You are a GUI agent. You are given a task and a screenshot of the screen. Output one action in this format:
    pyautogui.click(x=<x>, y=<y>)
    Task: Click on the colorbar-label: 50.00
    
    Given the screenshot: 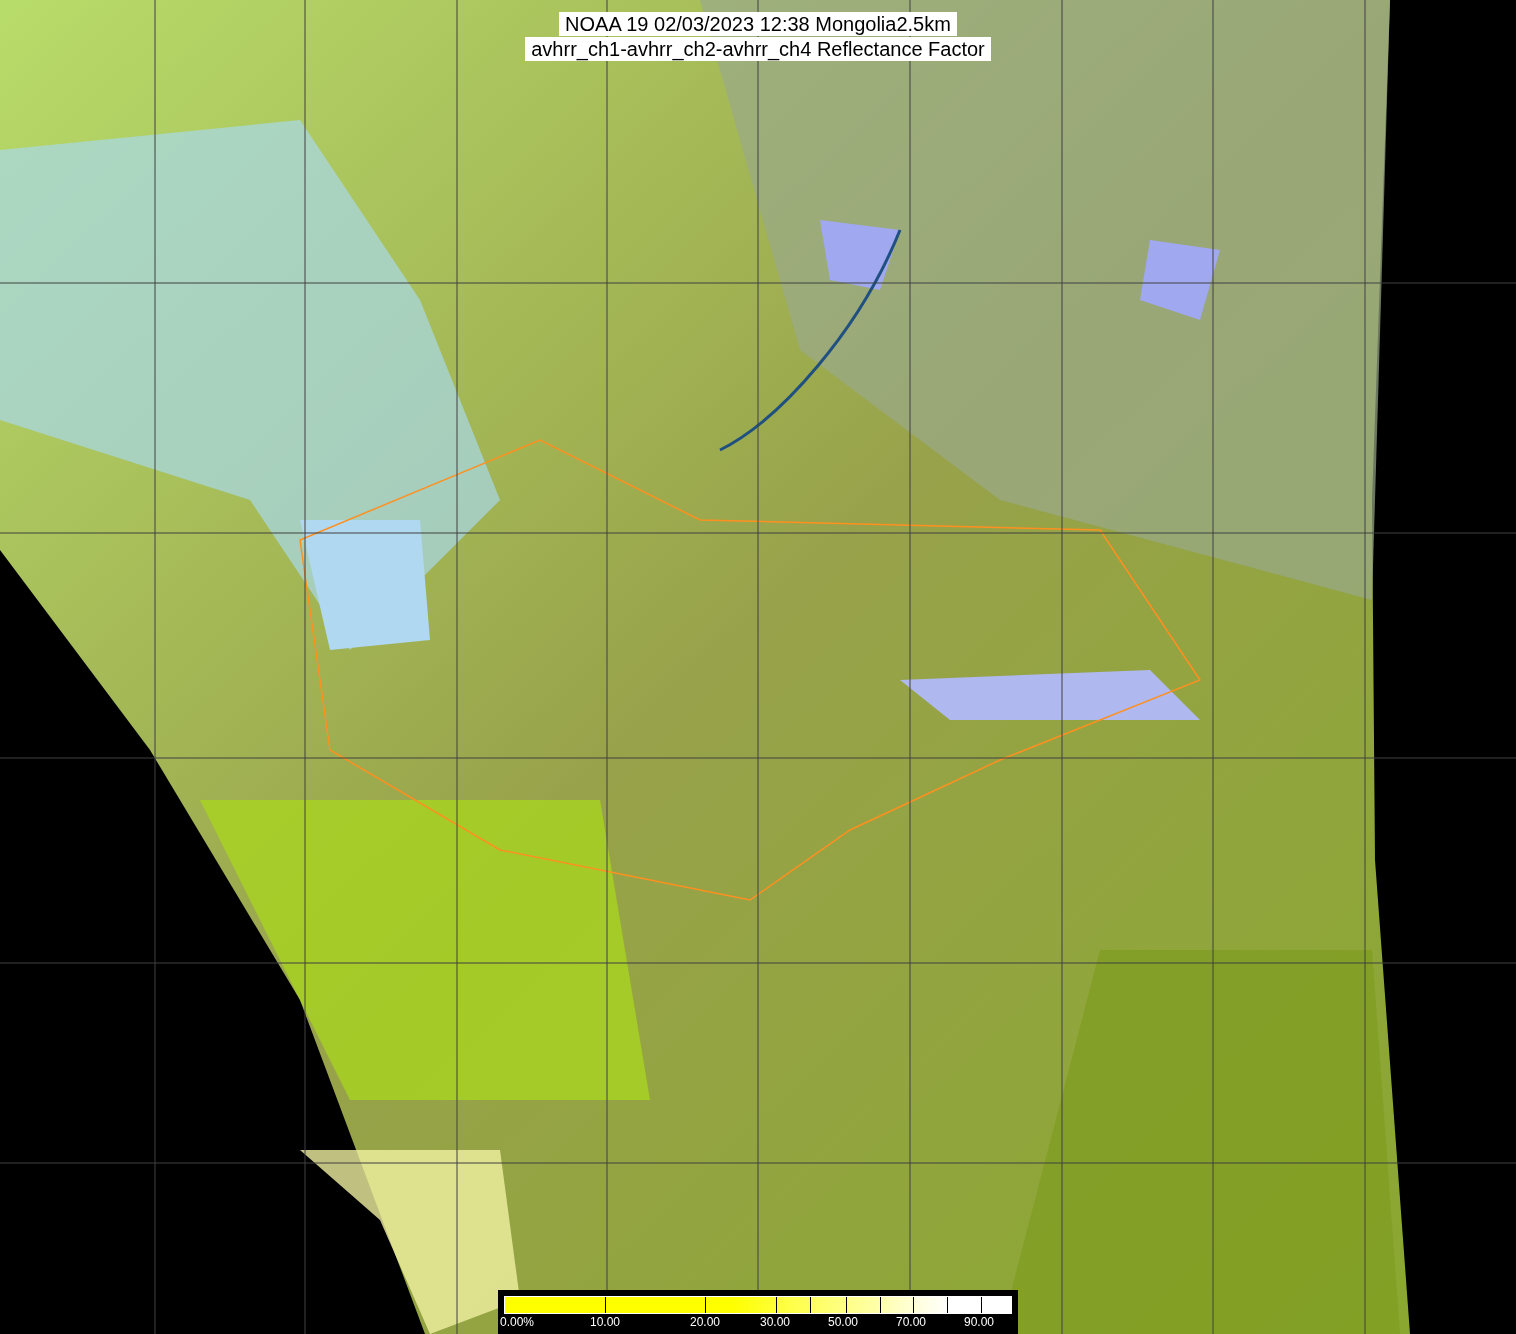 What is the action you would take?
    pyautogui.click(x=843, y=1322)
    